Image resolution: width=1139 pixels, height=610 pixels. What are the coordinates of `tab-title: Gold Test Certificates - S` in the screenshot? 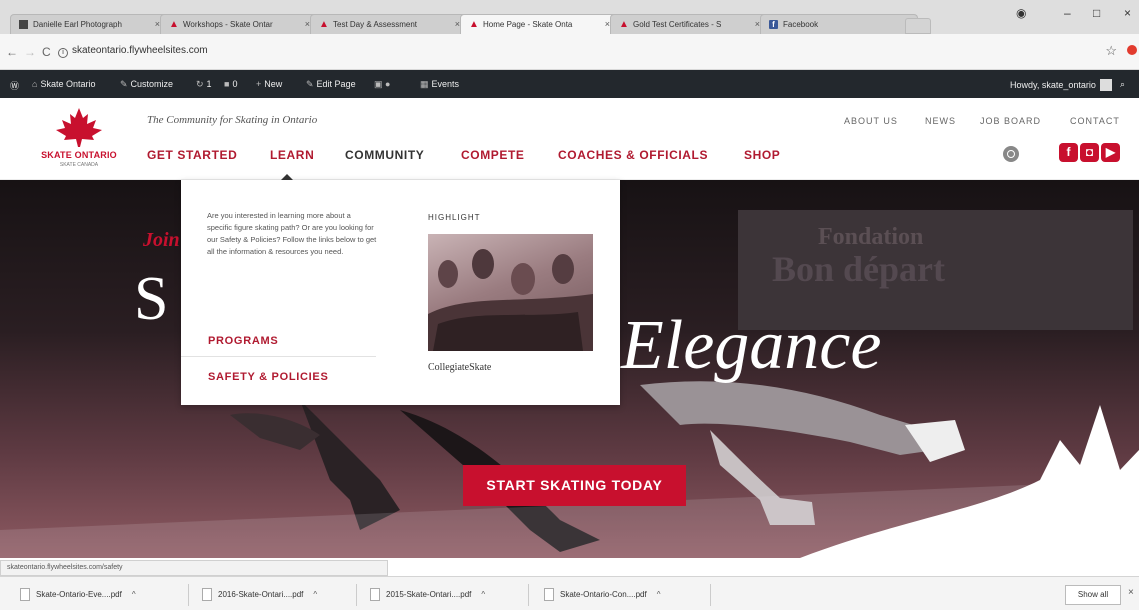 It's located at (677, 24).